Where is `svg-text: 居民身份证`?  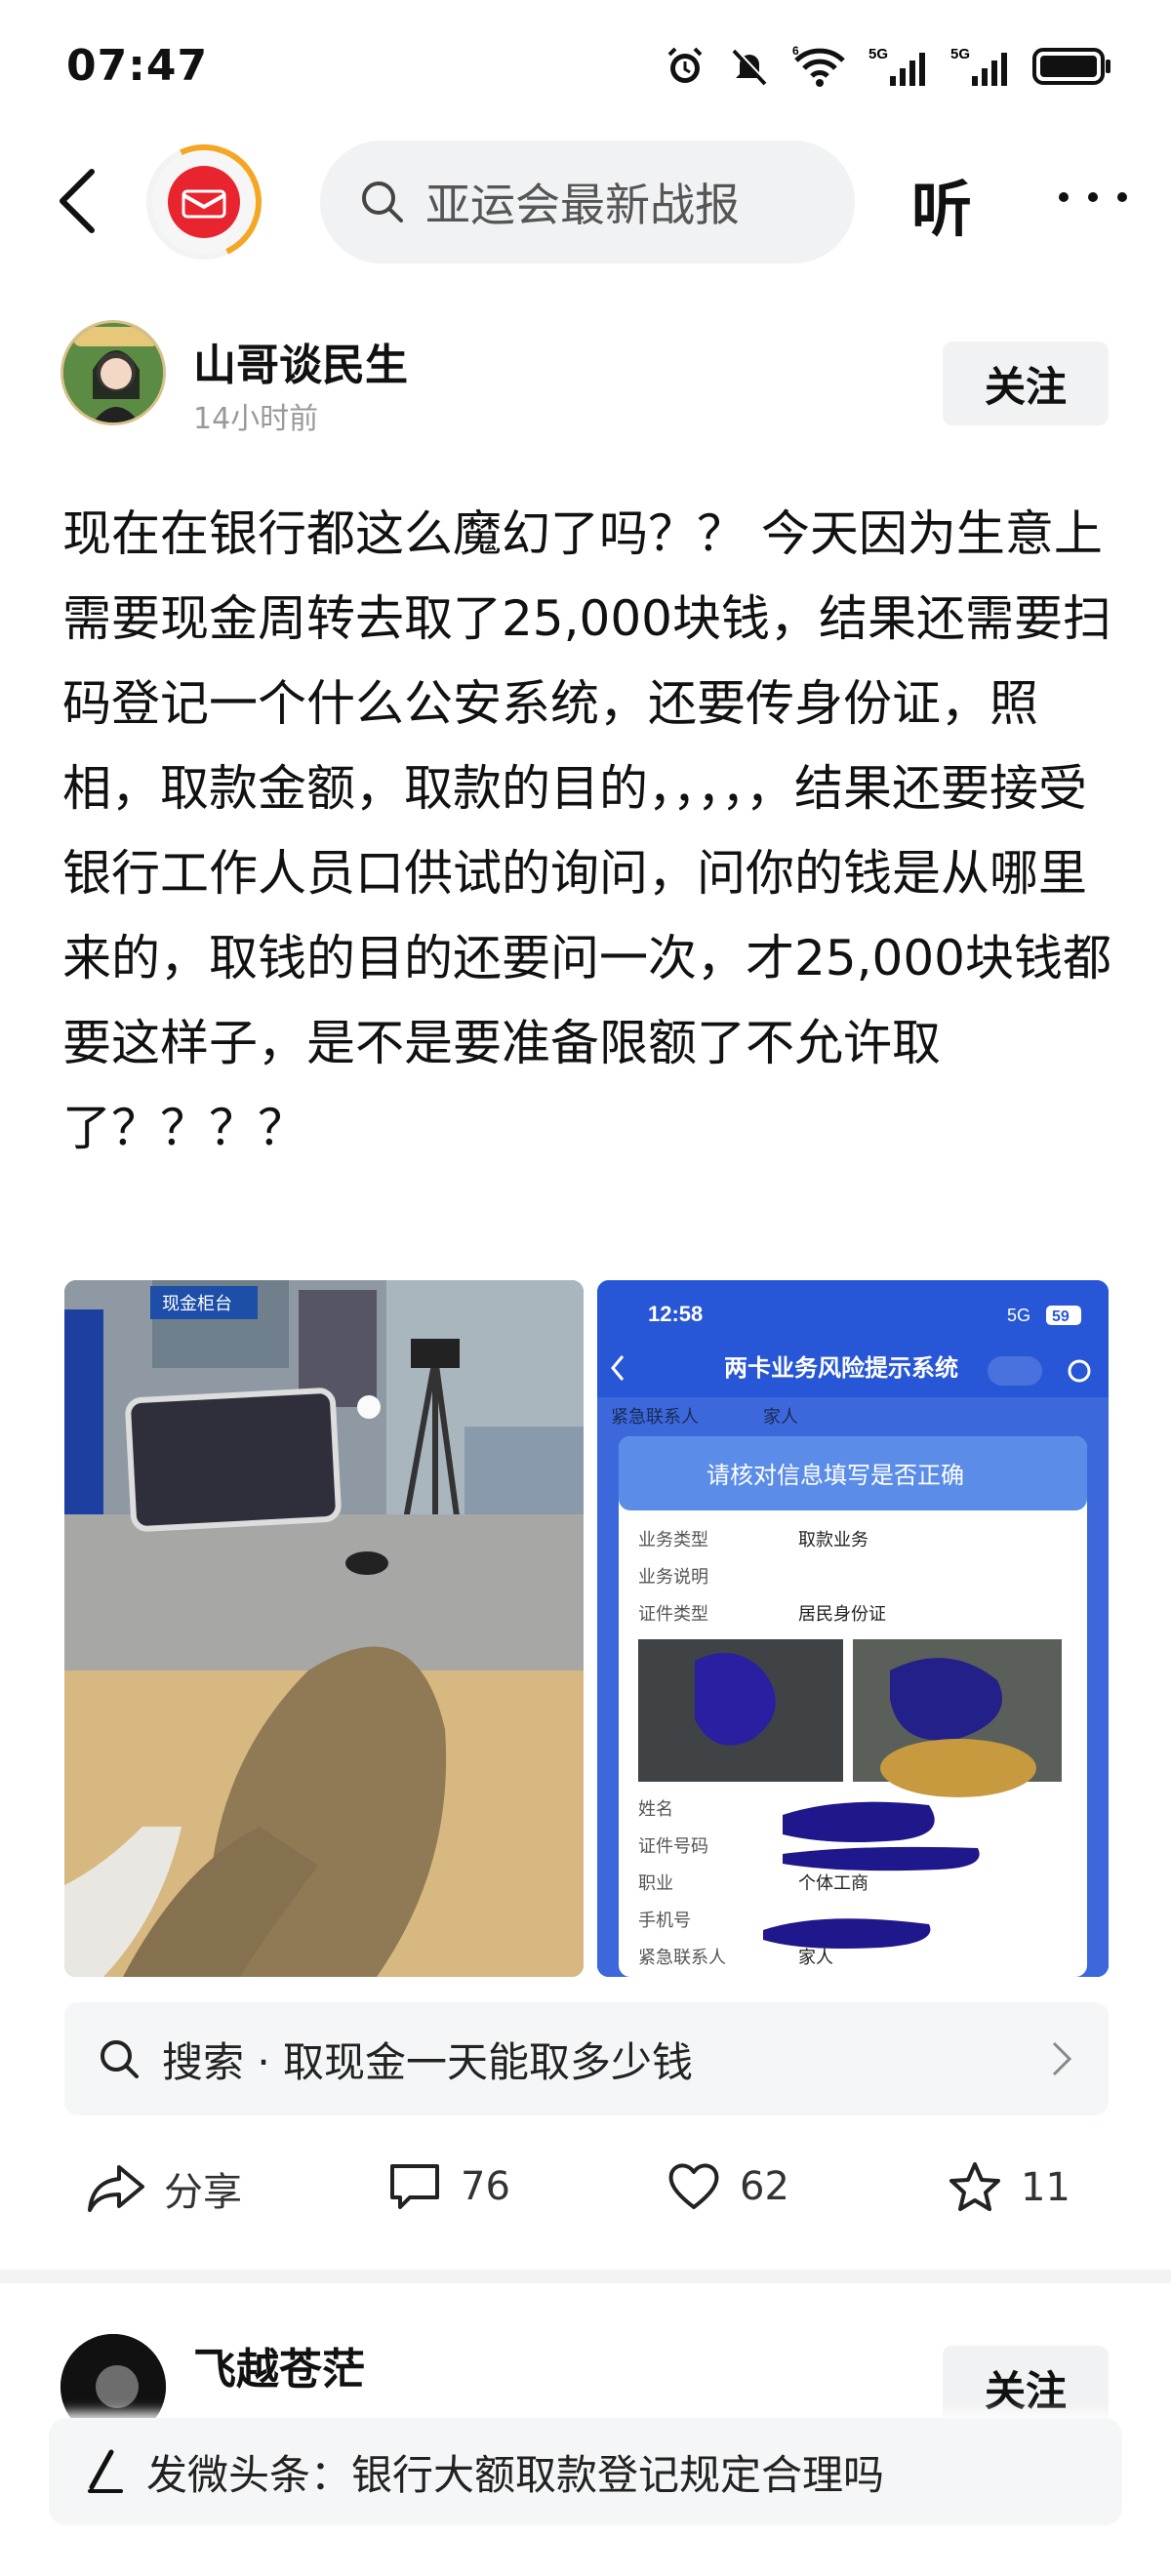 svg-text: 居民身份证 is located at coordinates (842, 1614).